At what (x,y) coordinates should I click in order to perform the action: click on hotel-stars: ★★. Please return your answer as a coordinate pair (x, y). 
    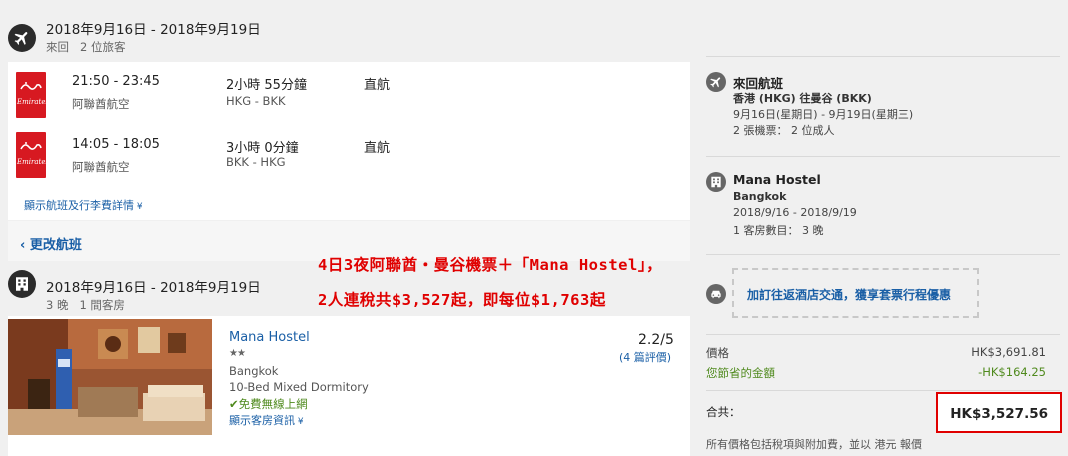
    Looking at the image, I should click on (237, 353).